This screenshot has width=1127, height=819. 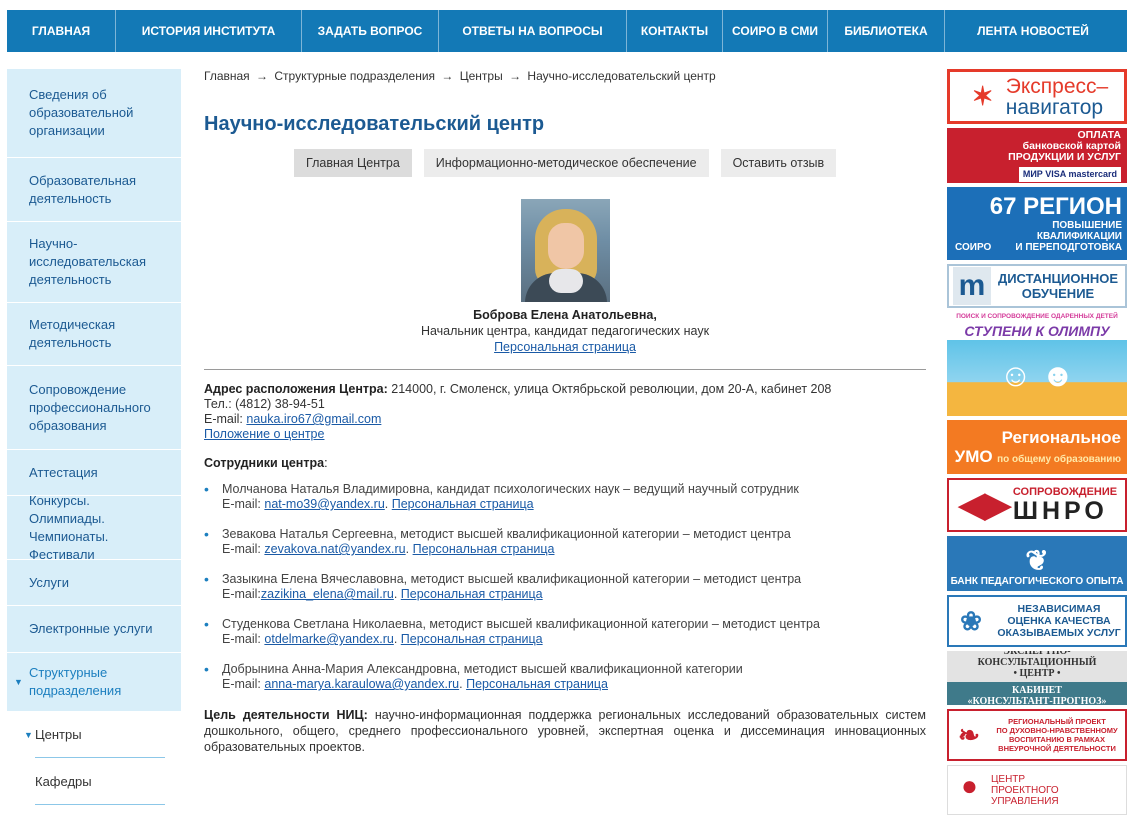 I want to click on breadcrumb-current: Научно-исследовательский центр, so click(x=621, y=76).